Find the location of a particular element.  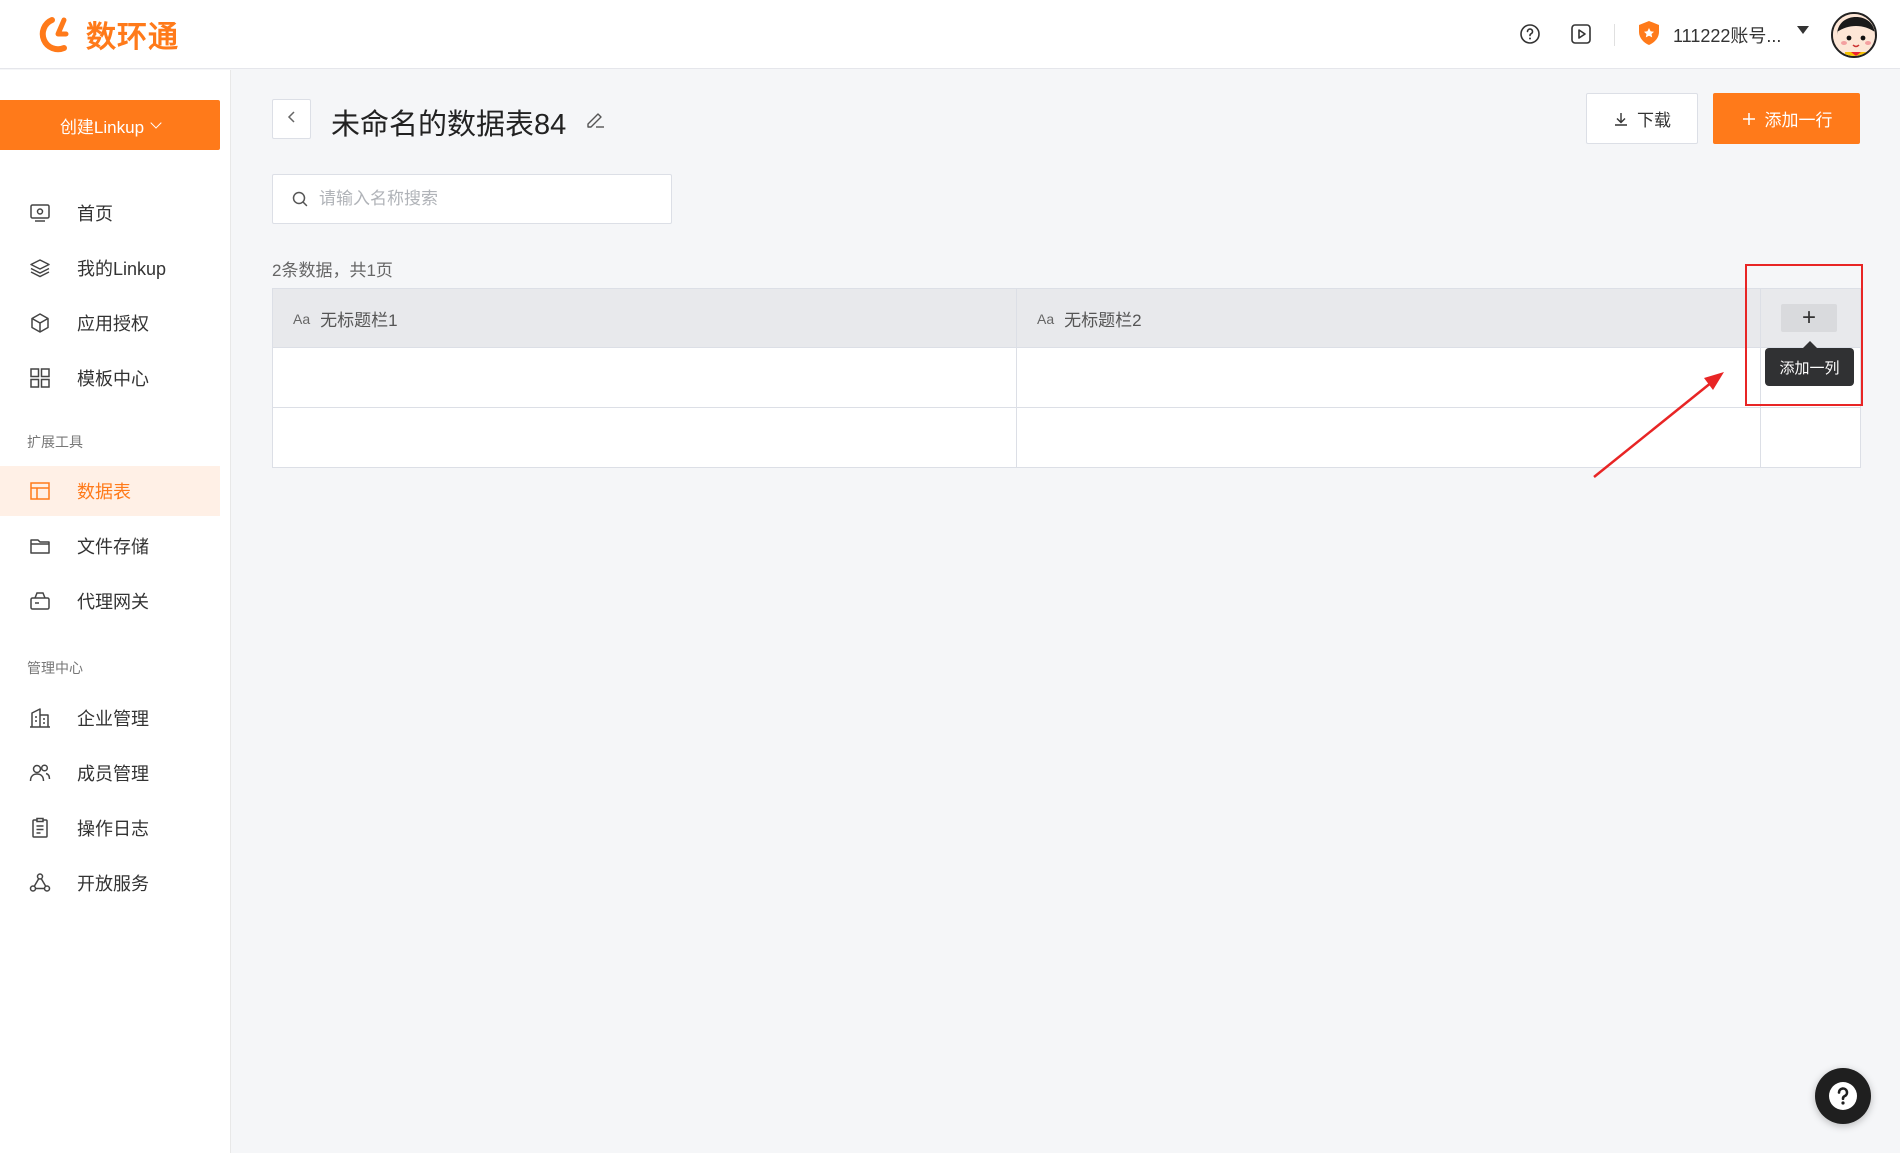

shield-star-icon is located at coordinates (1649, 35).